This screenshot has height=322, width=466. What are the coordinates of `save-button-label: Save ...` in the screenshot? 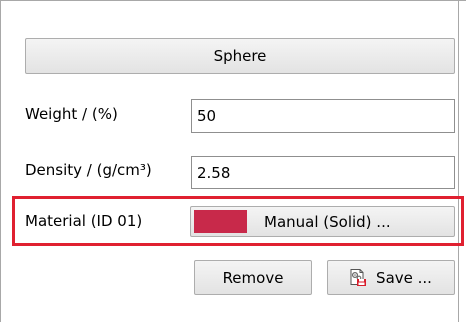 It's located at (404, 277).